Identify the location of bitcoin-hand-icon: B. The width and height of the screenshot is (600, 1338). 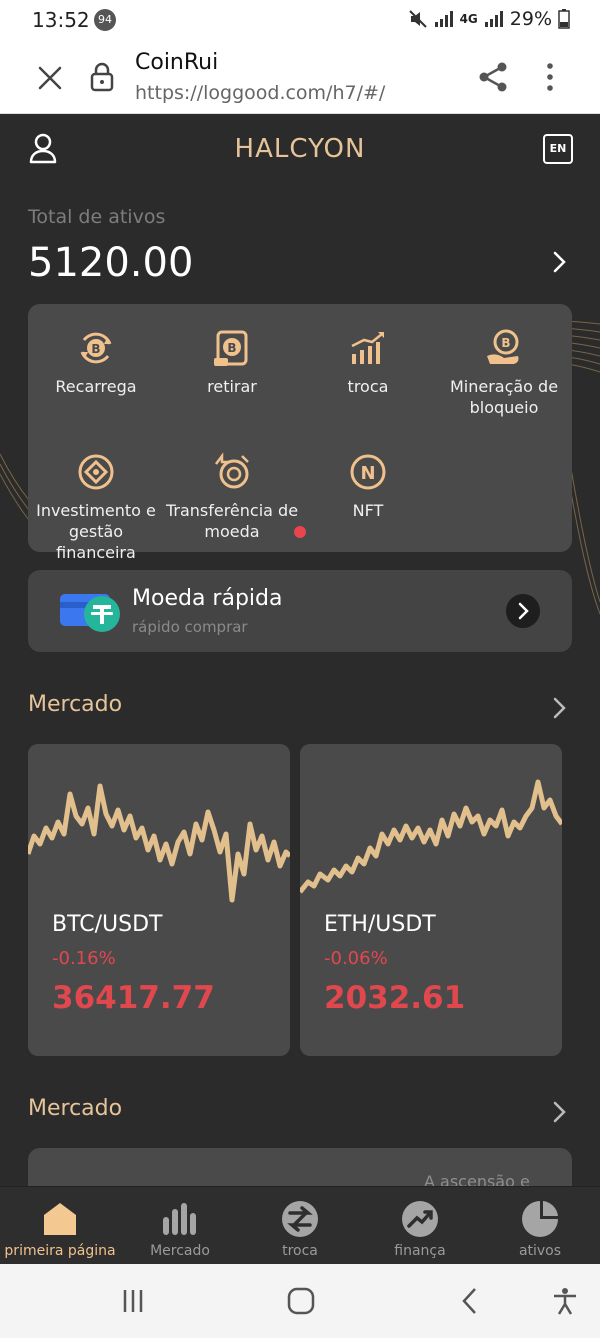
(503, 346).